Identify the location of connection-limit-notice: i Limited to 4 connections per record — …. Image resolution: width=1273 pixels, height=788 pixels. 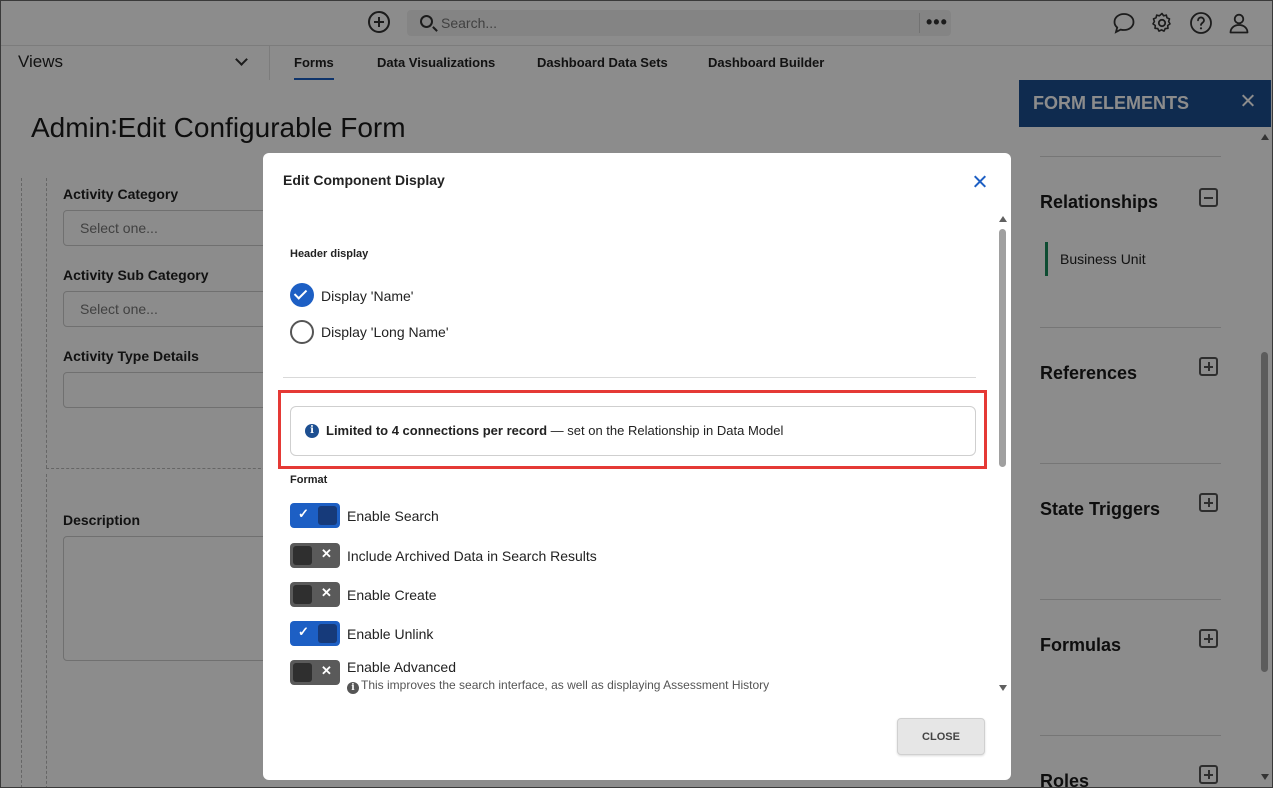
(633, 431).